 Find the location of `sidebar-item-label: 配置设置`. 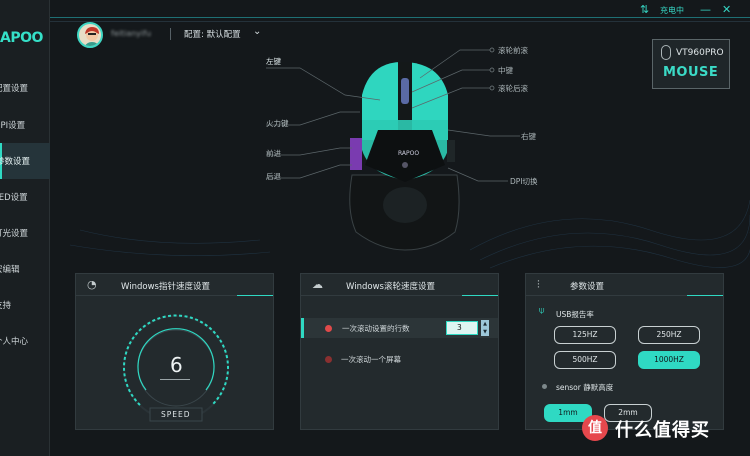

sidebar-item-label: 配置设置 is located at coordinates (14, 89).